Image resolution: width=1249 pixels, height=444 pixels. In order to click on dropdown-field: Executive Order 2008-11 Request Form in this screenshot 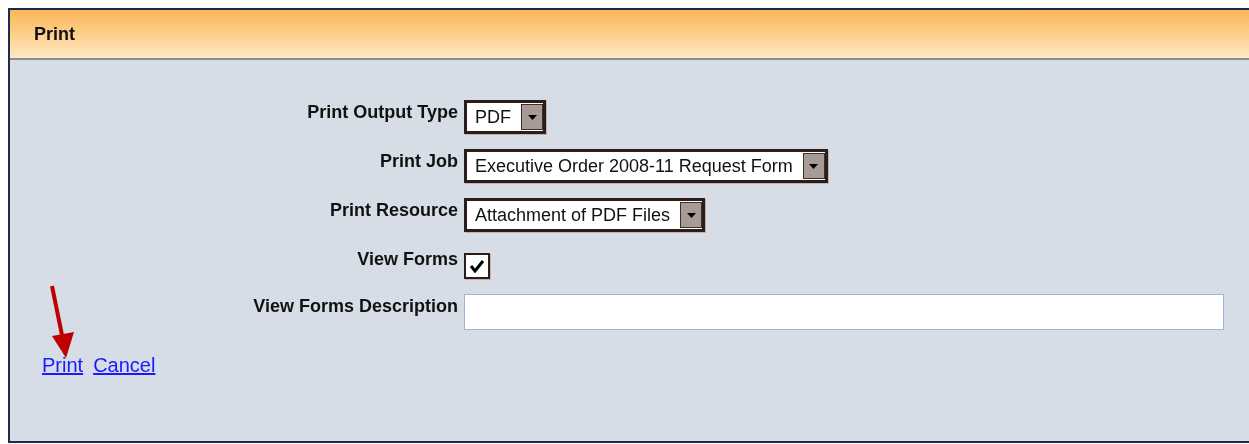, I will do `click(646, 166)`.